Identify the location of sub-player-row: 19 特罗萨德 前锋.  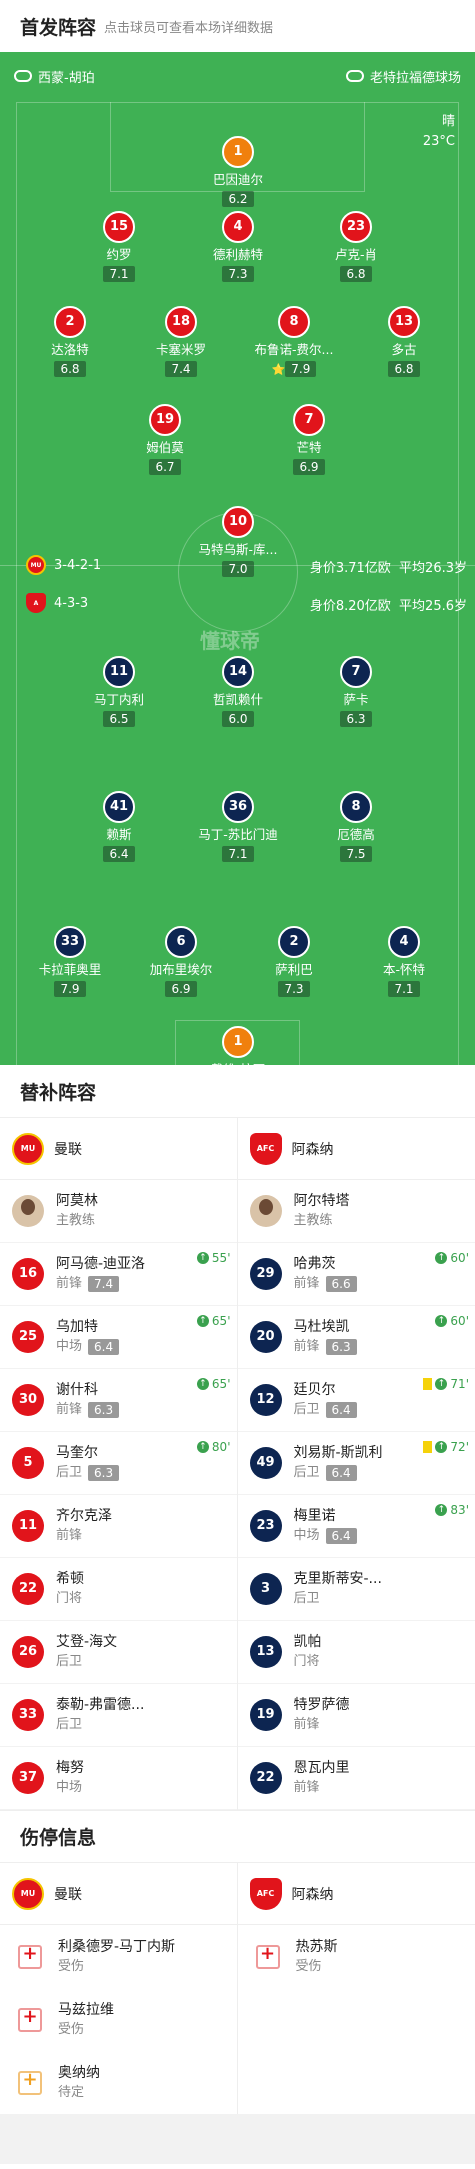
(356, 1715).